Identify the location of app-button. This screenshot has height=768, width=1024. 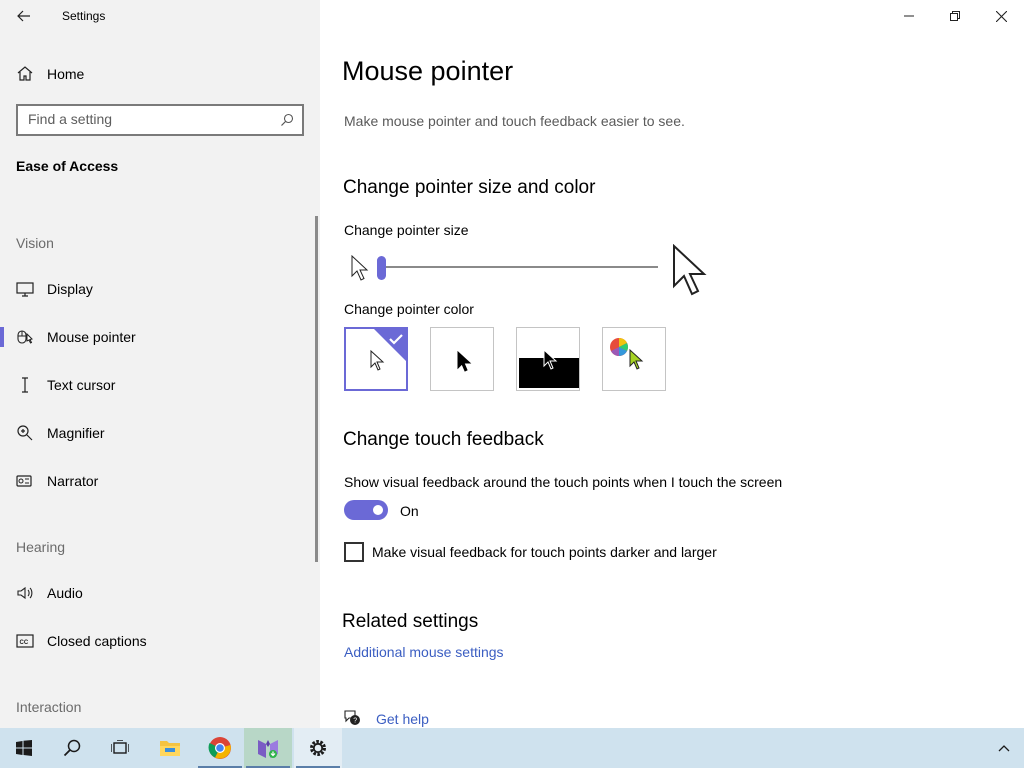
(268, 748).